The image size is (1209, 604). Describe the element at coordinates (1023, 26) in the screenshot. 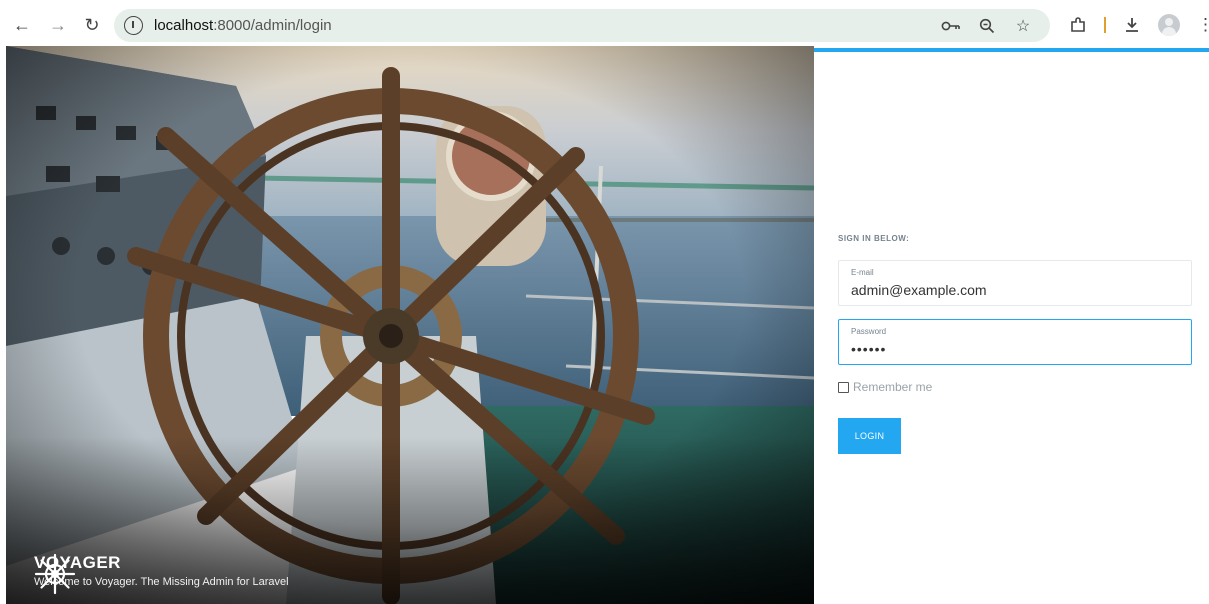

I see `bookmark-star-icon: ☆` at that location.